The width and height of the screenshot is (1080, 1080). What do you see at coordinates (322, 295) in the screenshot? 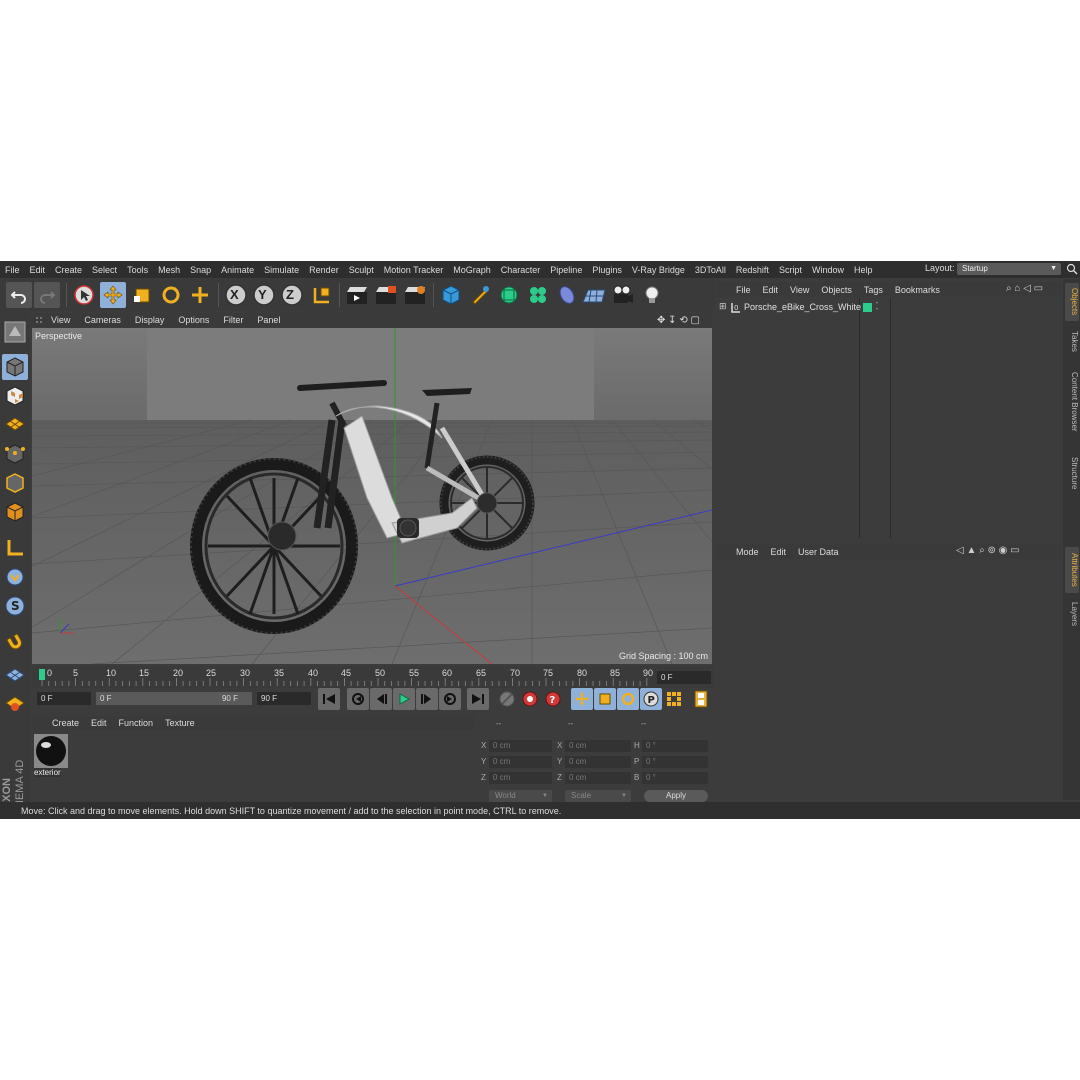
I see `coordinate-system-icon` at bounding box center [322, 295].